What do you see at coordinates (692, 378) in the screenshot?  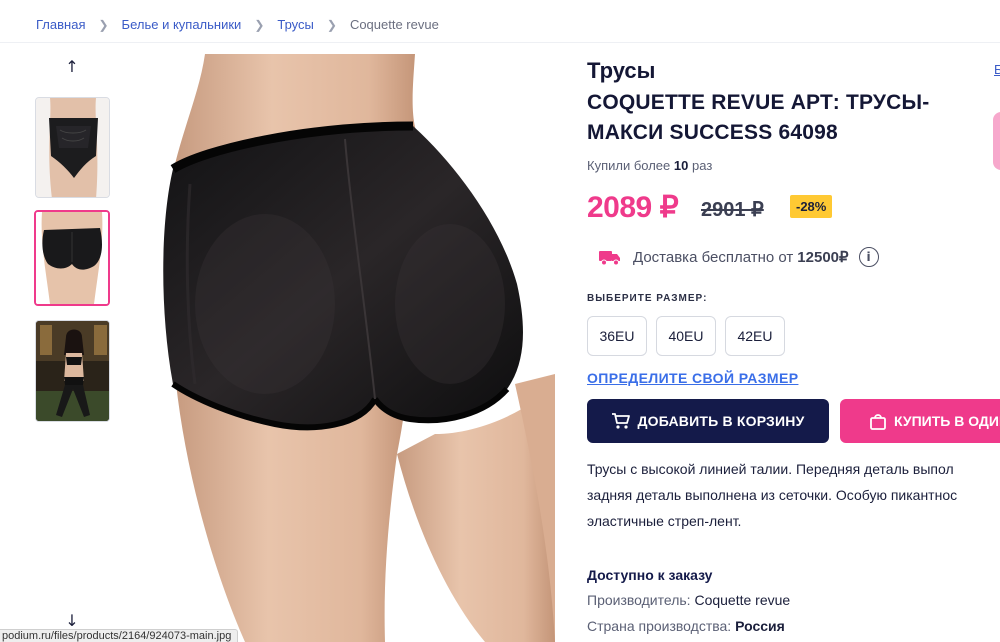 I see `size-guide-link: ОПРЕДЕЛИТЕ СВОЙ РАЗМЕР` at bounding box center [692, 378].